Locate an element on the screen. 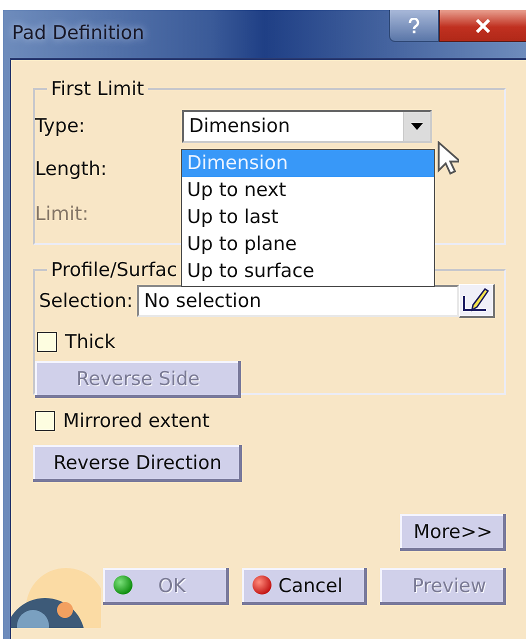  field-label: Type: is located at coordinates (60, 126).